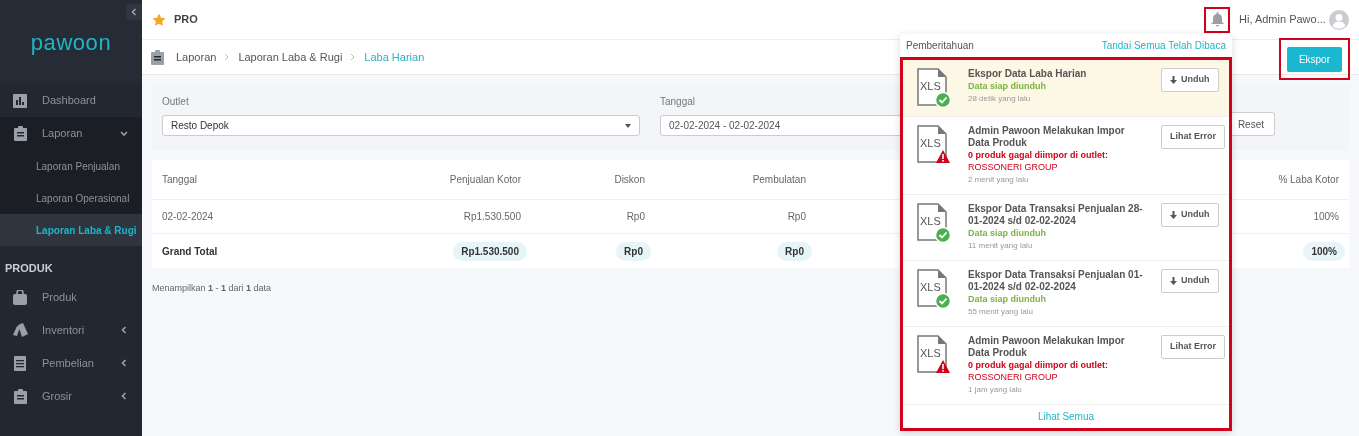  Describe the element at coordinates (190, 251) in the screenshot. I see `total-label: Grand Total` at that location.